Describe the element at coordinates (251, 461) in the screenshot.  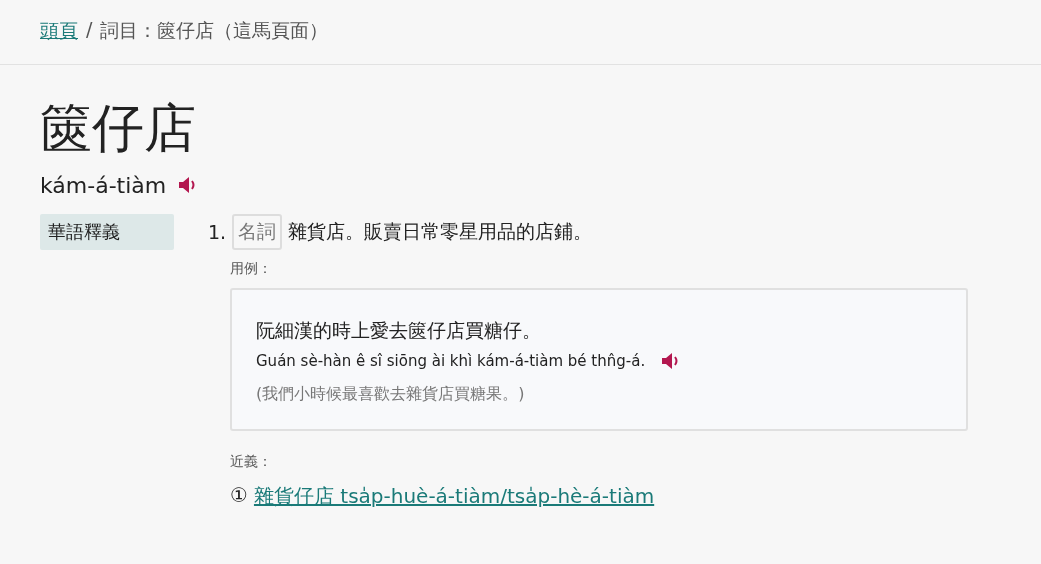
I see `synonyms-label: 近義：` at that location.